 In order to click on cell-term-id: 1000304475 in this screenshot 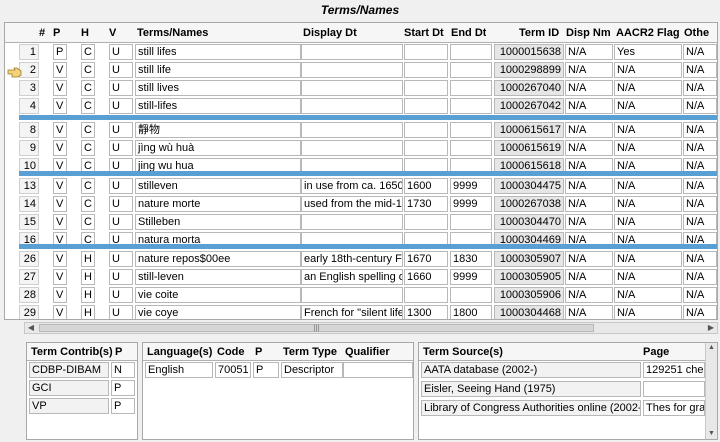, I will do `click(529, 186)`.